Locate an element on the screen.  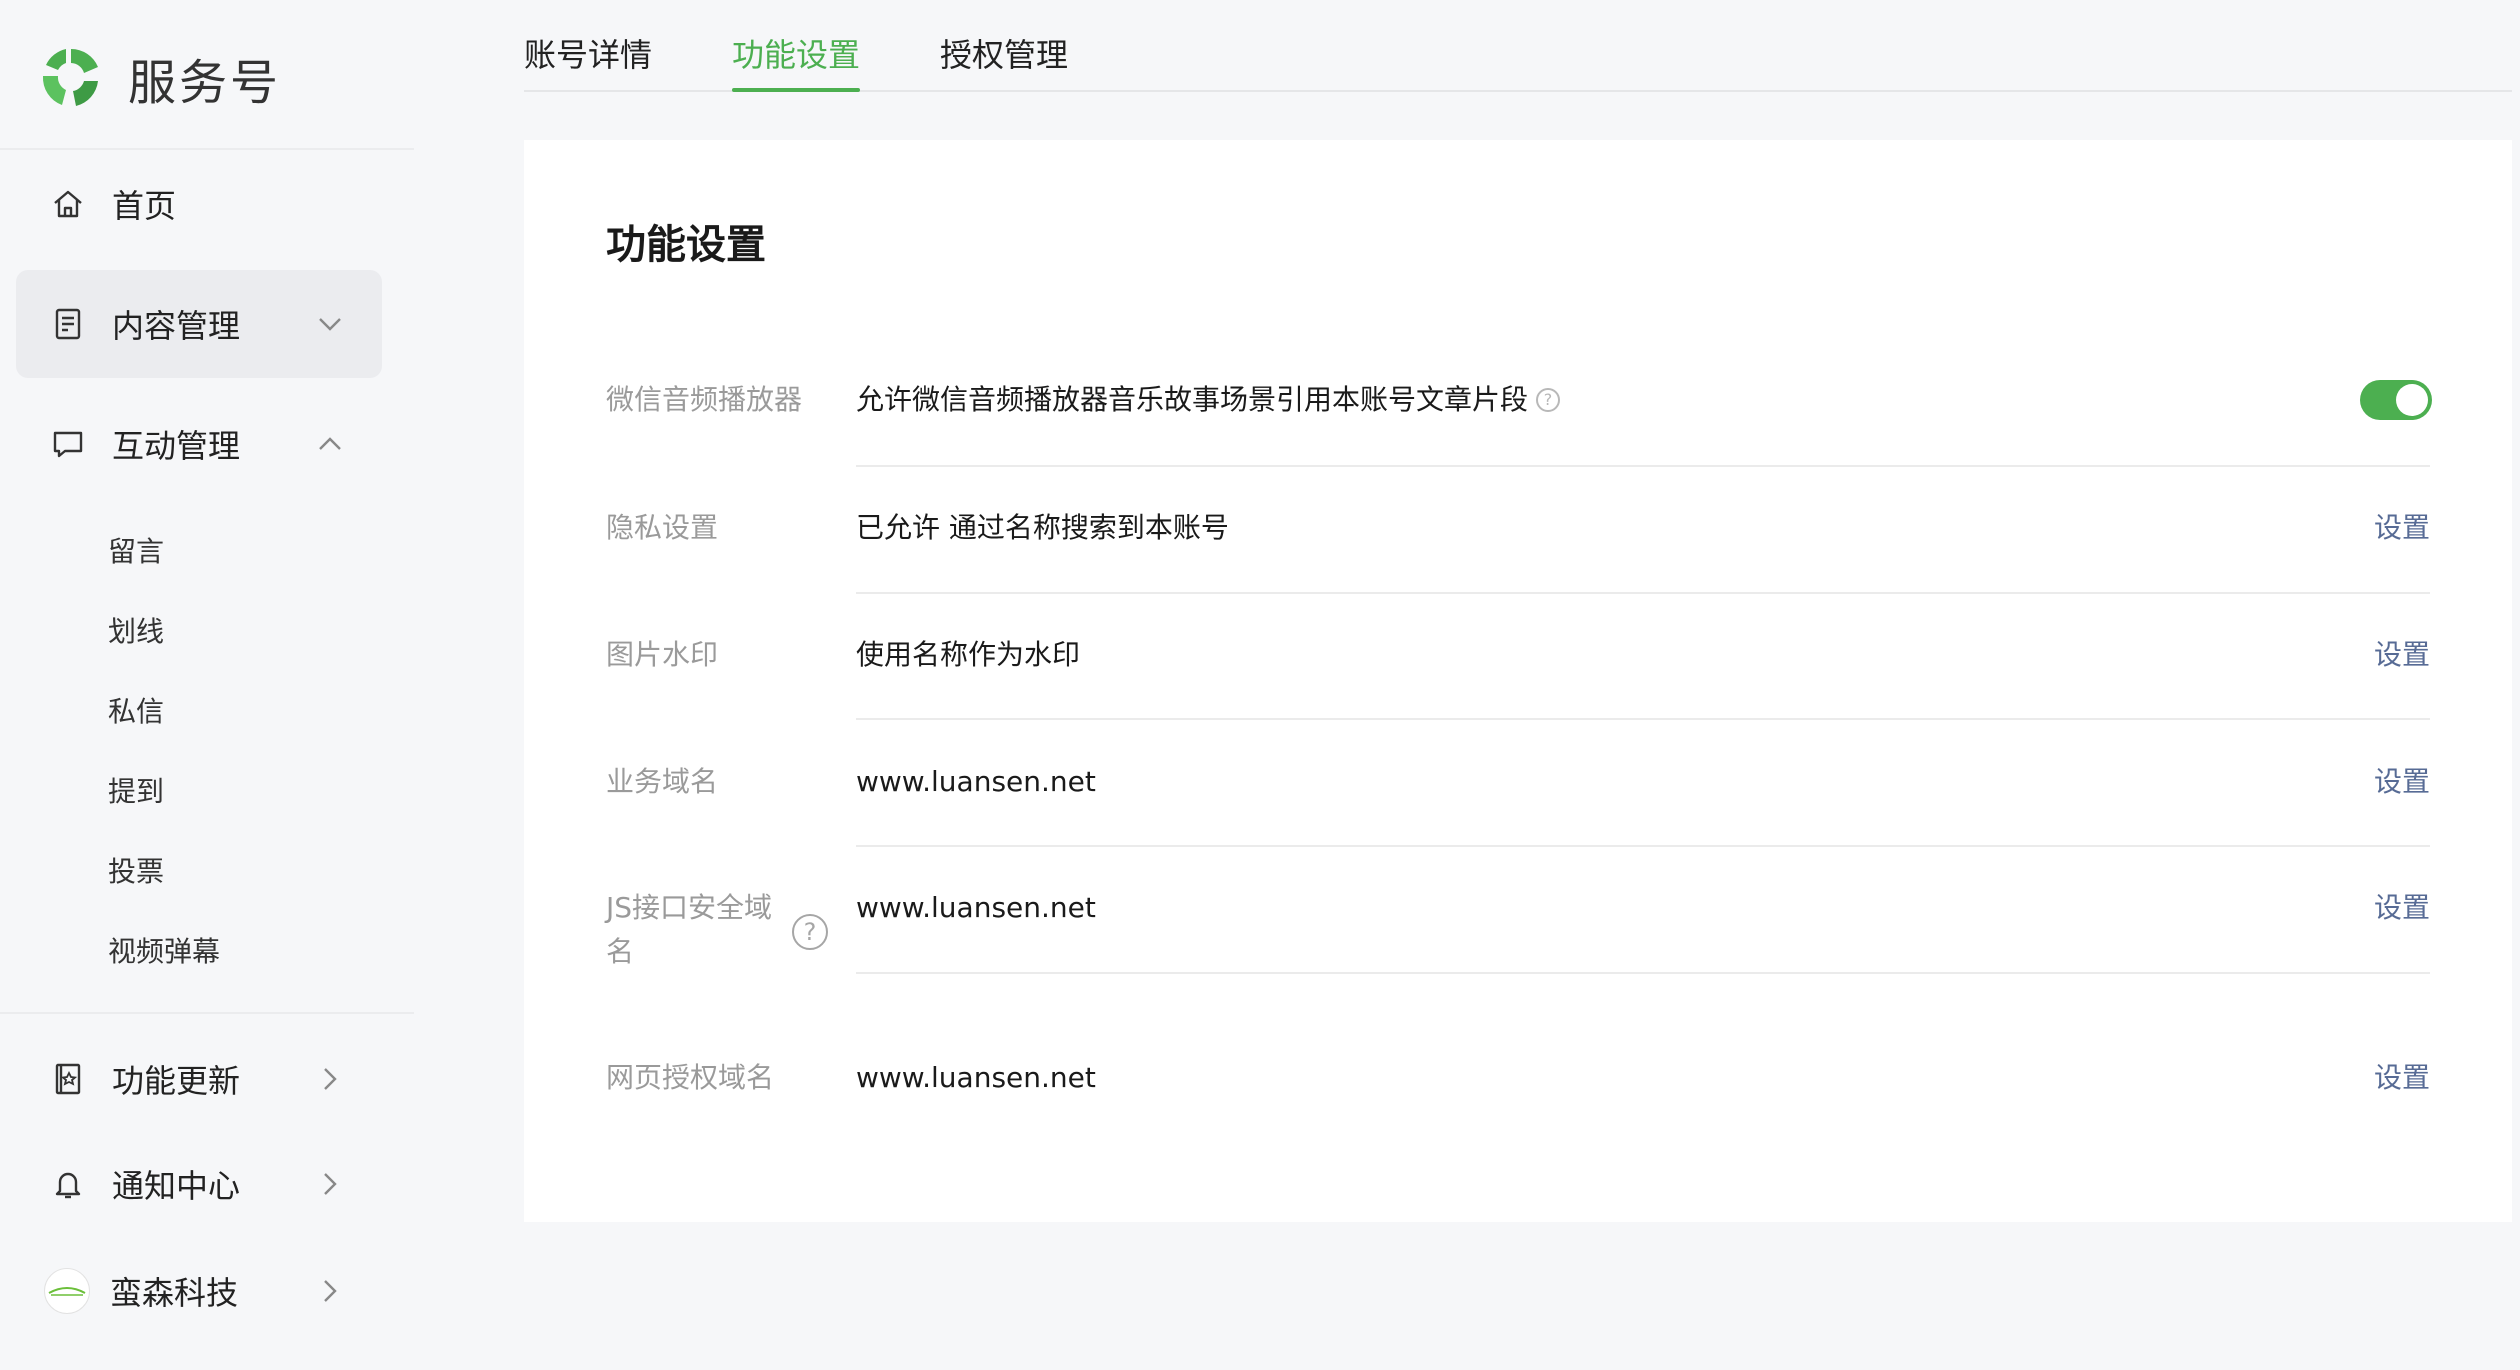
account-logo-icon is located at coordinates (67, 1291).